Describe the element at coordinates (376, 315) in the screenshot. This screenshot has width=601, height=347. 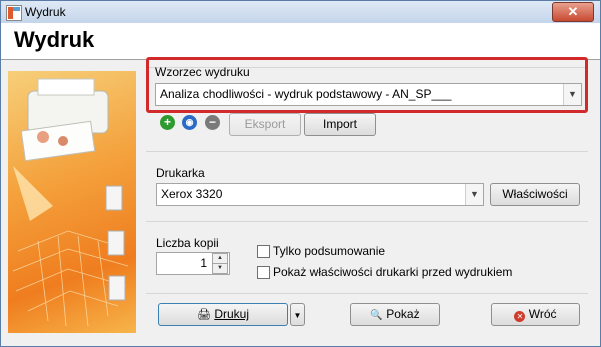
I see `preview-icon: 🔍` at that location.